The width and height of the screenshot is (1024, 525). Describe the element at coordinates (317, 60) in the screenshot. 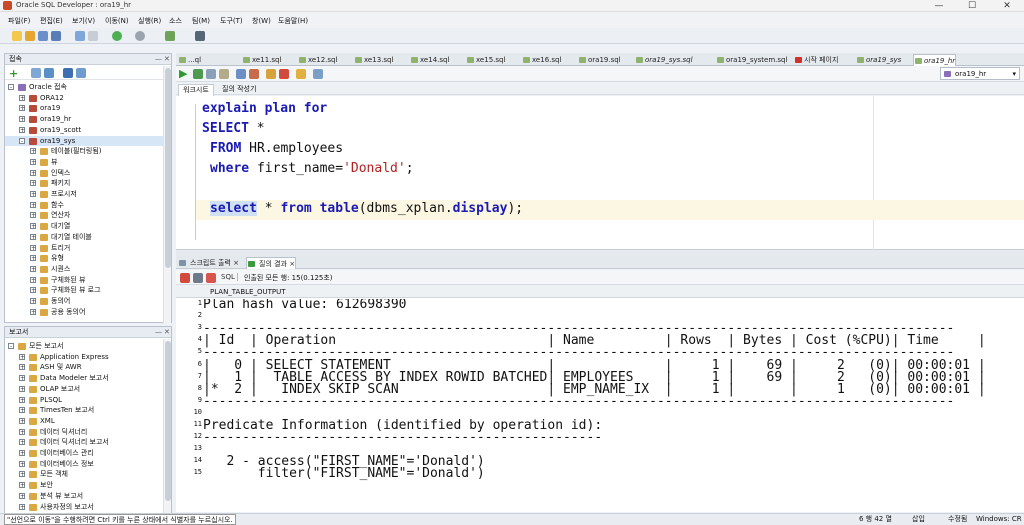

I see `editor-tab: xe12.sql` at that location.